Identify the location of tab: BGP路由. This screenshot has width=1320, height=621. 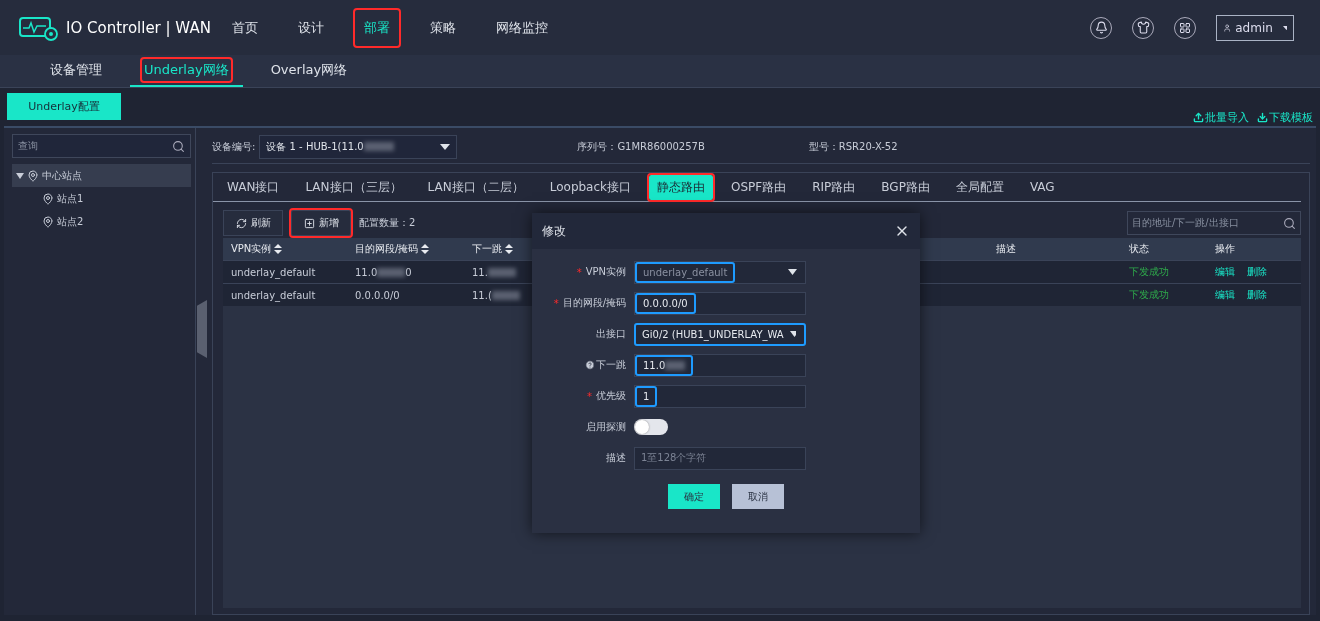
(905, 187).